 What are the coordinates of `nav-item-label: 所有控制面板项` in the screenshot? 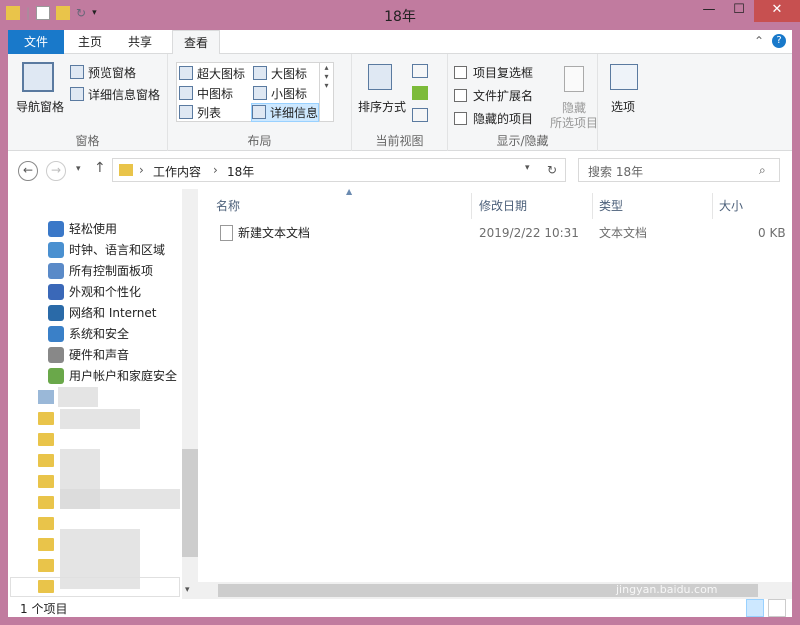 It's located at (111, 271).